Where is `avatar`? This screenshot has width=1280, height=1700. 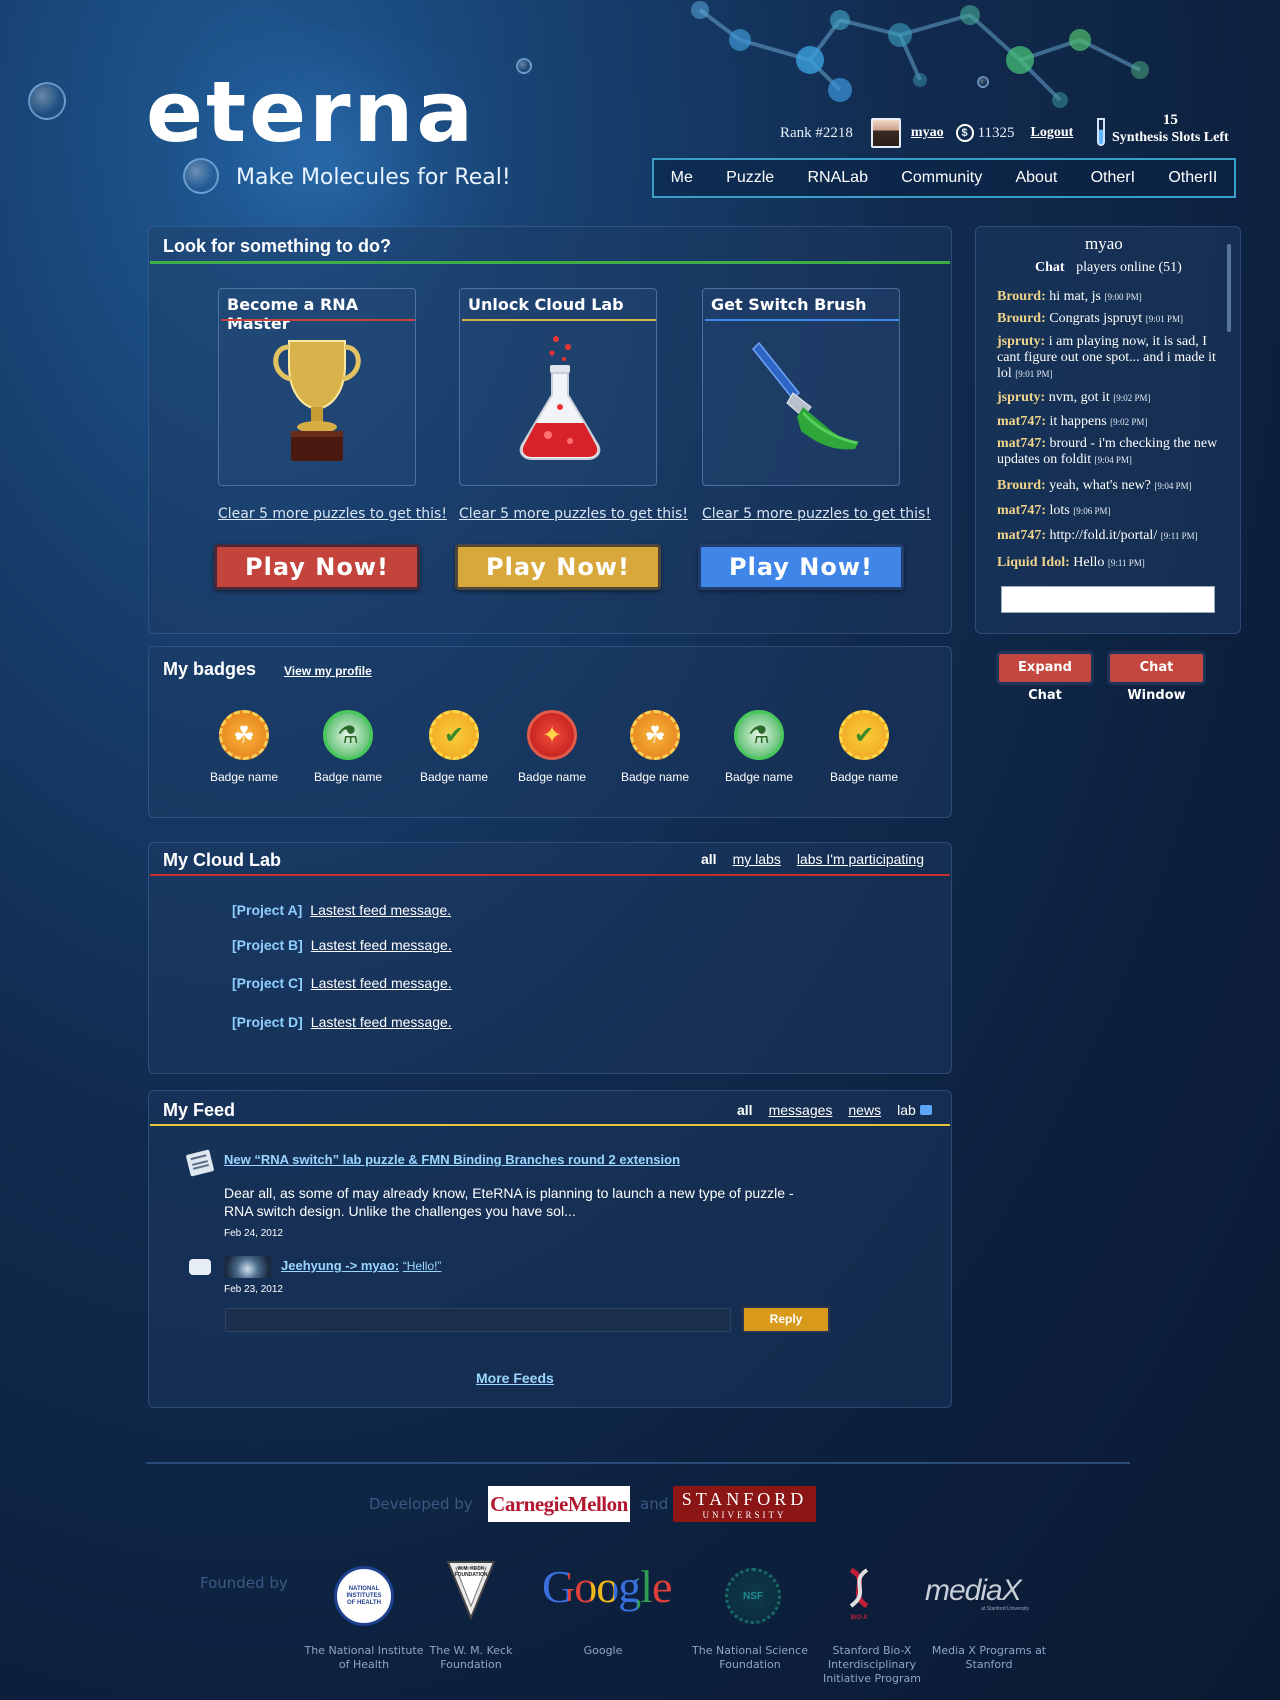 avatar is located at coordinates (885, 133).